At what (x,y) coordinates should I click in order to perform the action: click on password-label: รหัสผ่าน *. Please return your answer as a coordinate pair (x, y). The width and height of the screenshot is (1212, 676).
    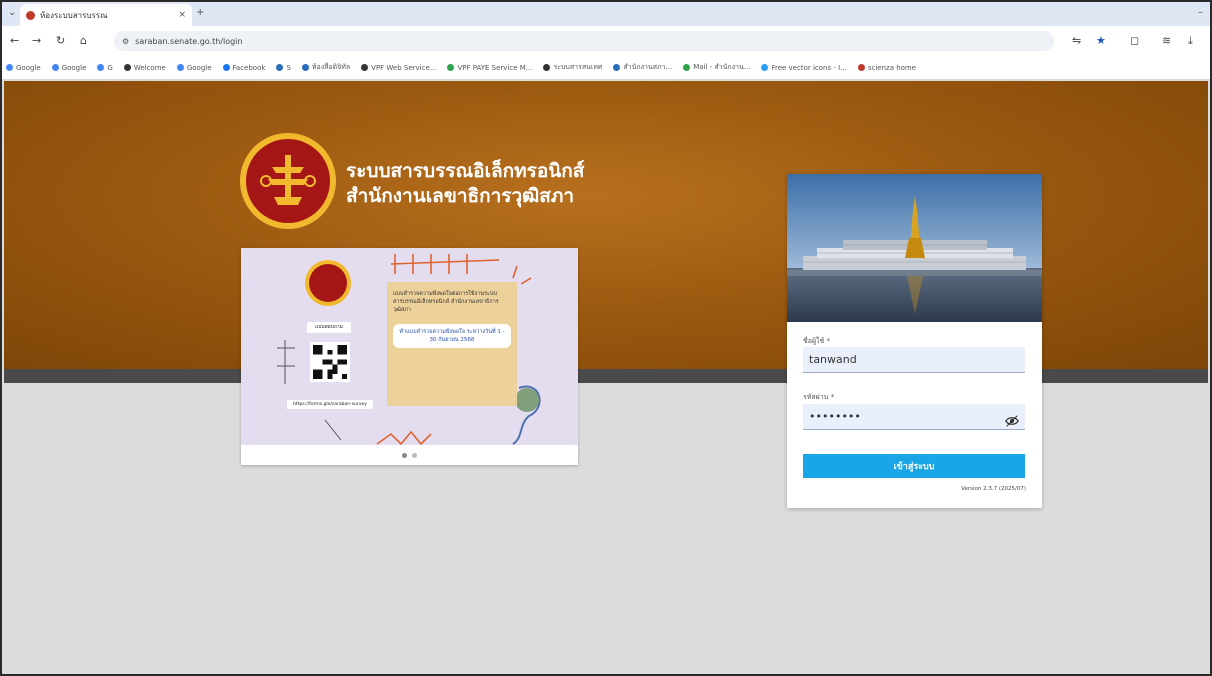
    Looking at the image, I should click on (819, 397).